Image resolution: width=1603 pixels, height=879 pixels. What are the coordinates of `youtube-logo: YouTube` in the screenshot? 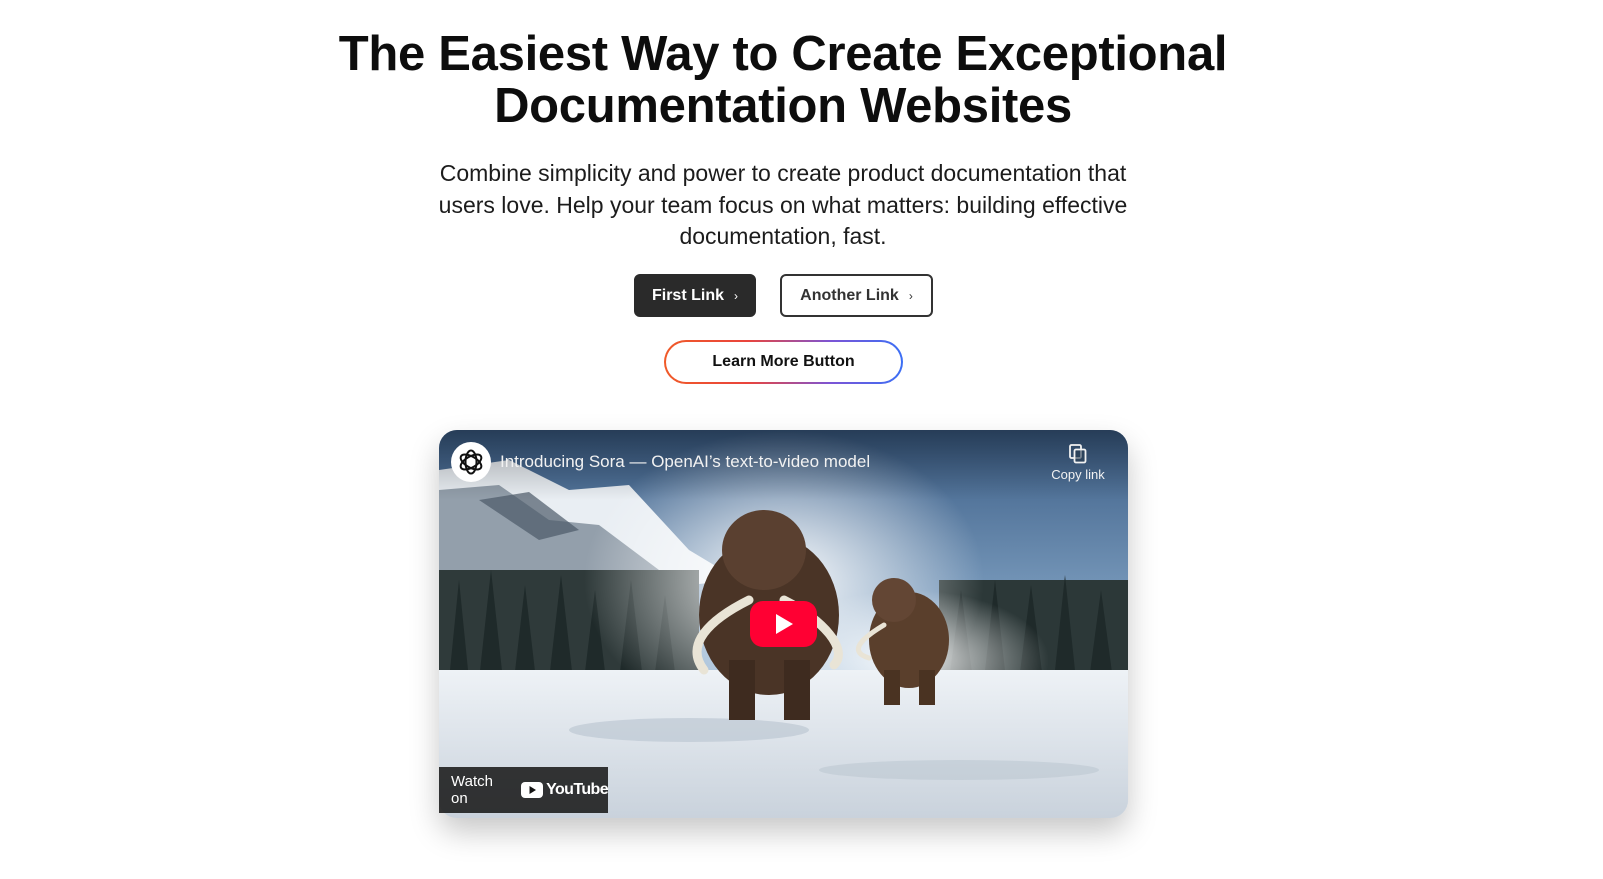 It's located at (565, 790).